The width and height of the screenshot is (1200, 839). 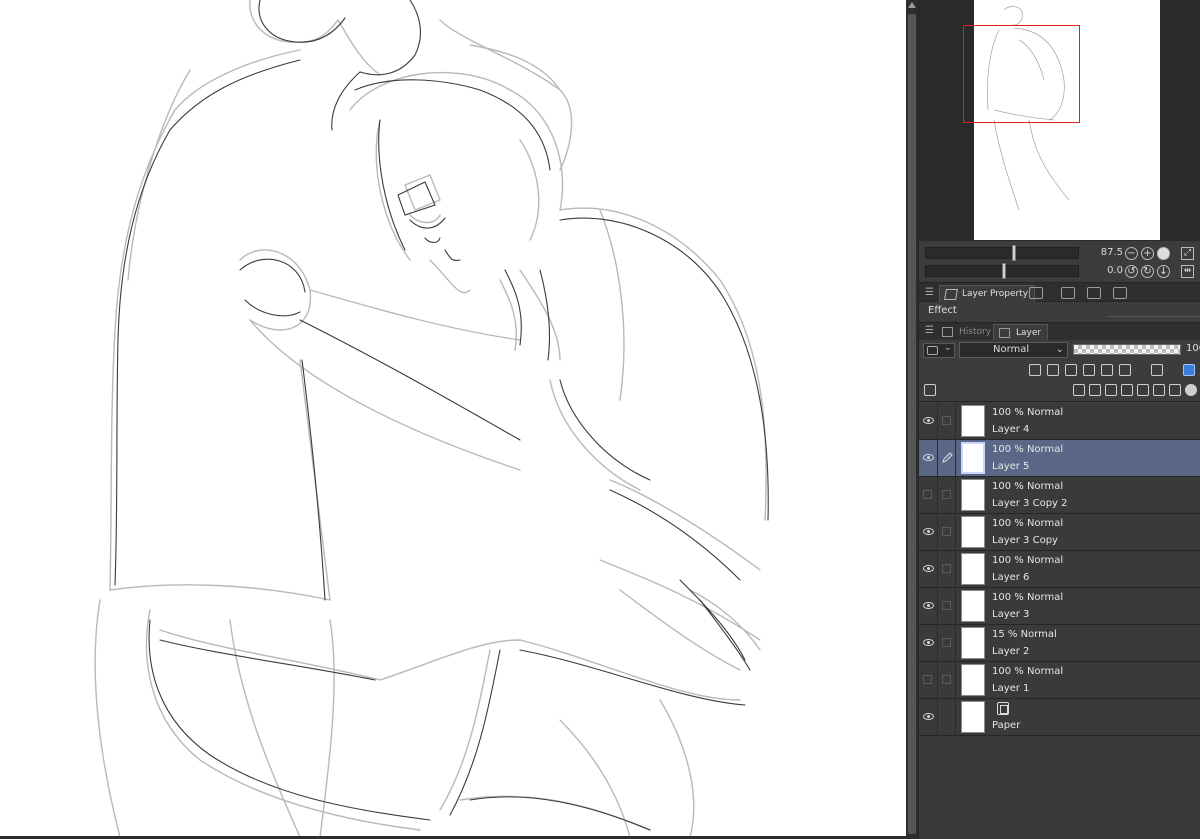 What do you see at coordinates (1127, 349) in the screenshot?
I see `opacity-slider` at bounding box center [1127, 349].